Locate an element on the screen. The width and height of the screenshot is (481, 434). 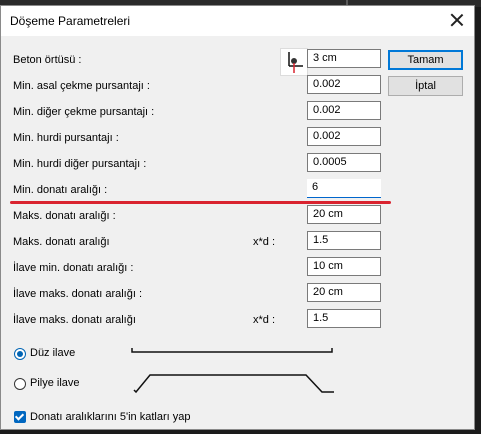
label-max-bar-spacing: Maks. donatı aralığı : is located at coordinates (64, 216).